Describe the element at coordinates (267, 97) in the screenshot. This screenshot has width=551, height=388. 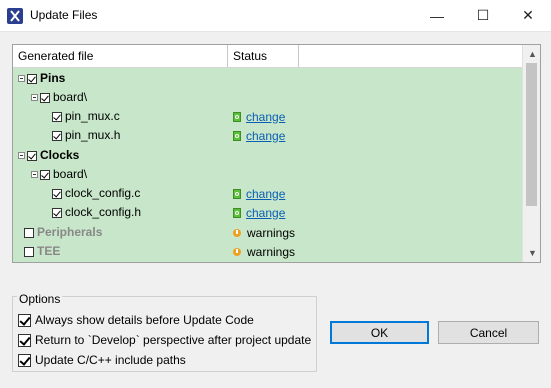
I see `tree-row-pins-board: board\` at that location.